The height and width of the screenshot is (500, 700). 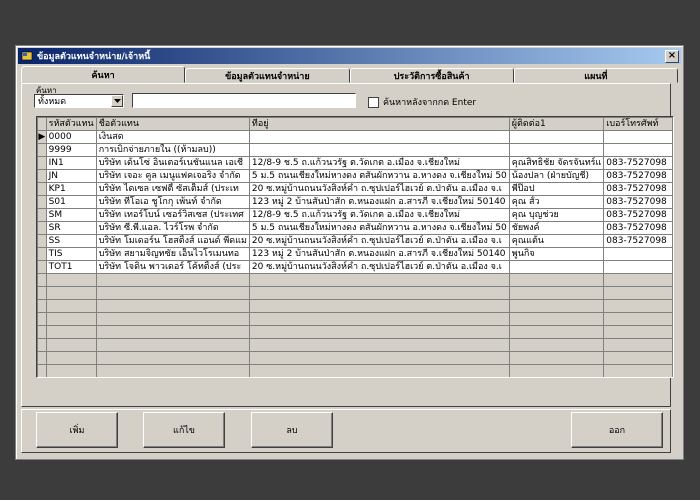 I want to click on add-button: เพิ่ม, so click(x=77, y=430).